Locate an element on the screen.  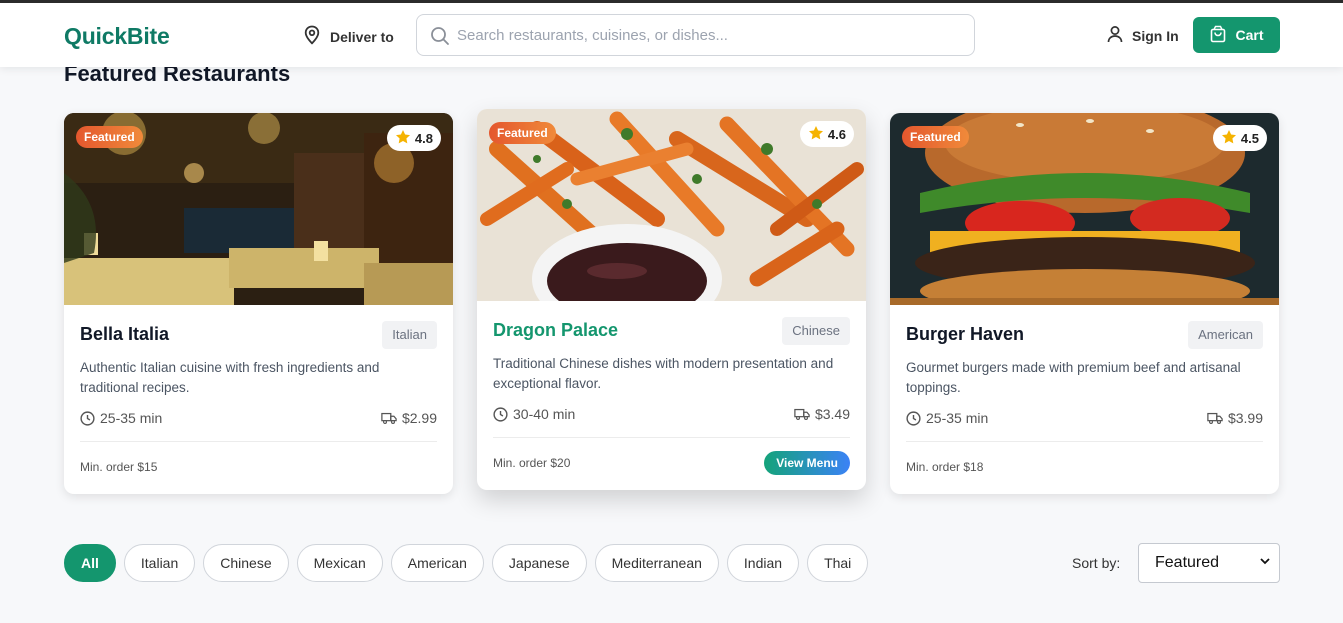
filter-chip-japanese: Japanese is located at coordinates (539, 563).